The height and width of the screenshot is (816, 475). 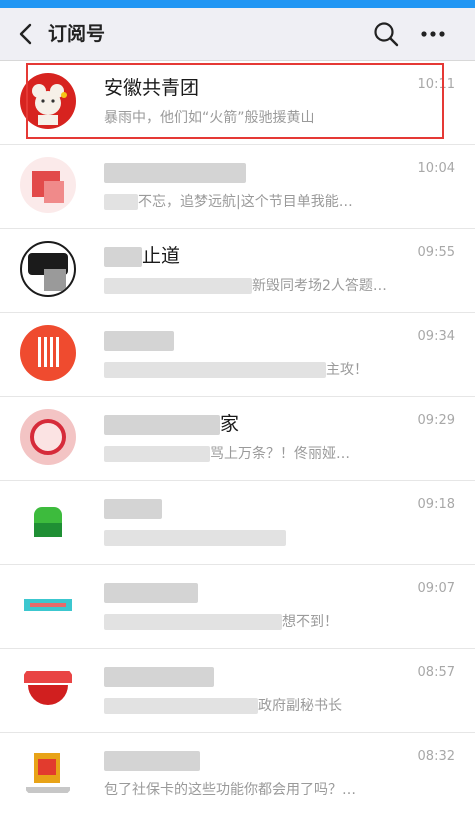 I want to click on item-time: 09:34, so click(x=436, y=336).